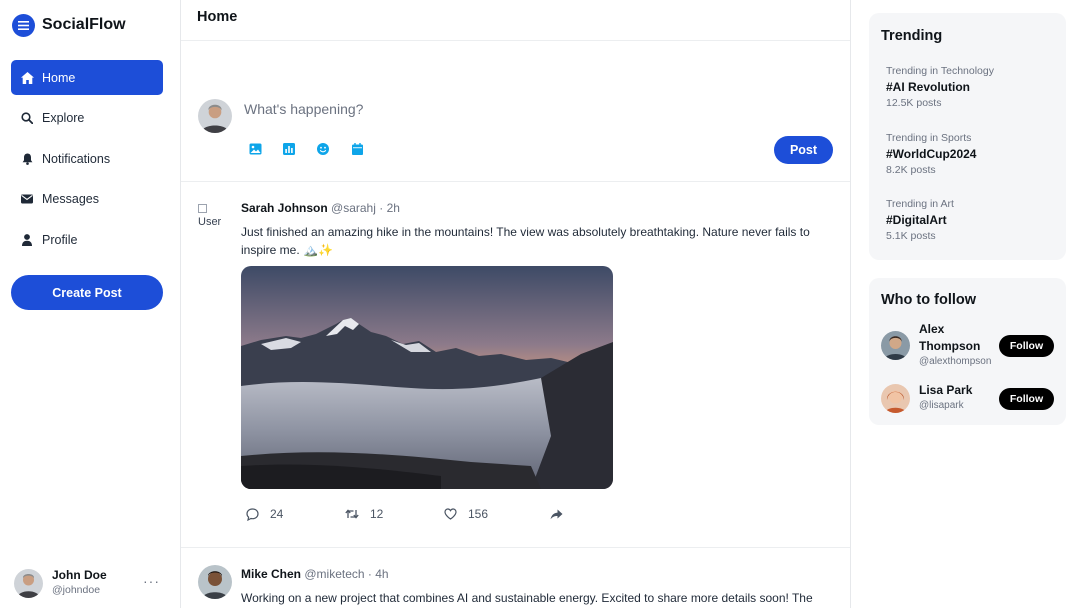 The height and width of the screenshot is (608, 1080). I want to click on sidebar-item-label: Explore, so click(63, 118).